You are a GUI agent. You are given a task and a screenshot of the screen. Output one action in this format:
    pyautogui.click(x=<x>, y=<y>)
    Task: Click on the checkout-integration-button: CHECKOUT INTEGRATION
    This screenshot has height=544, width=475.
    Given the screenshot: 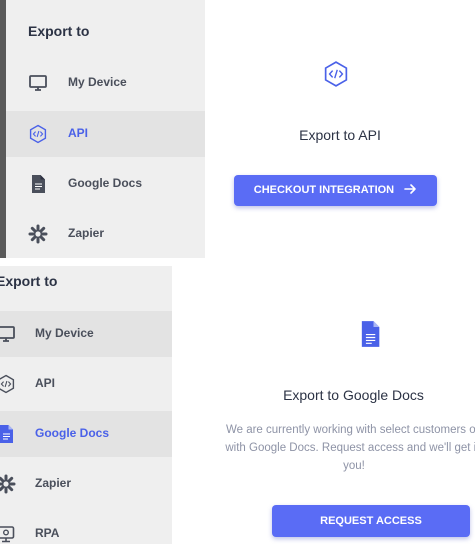 What is the action you would take?
    pyautogui.click(x=335, y=190)
    